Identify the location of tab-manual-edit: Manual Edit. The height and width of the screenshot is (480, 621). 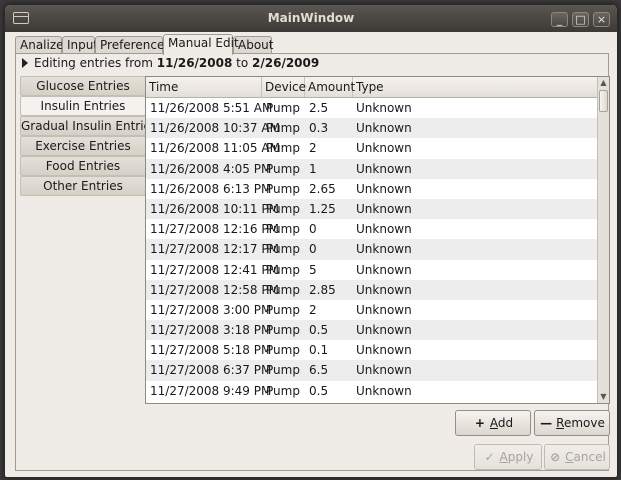
(201, 44).